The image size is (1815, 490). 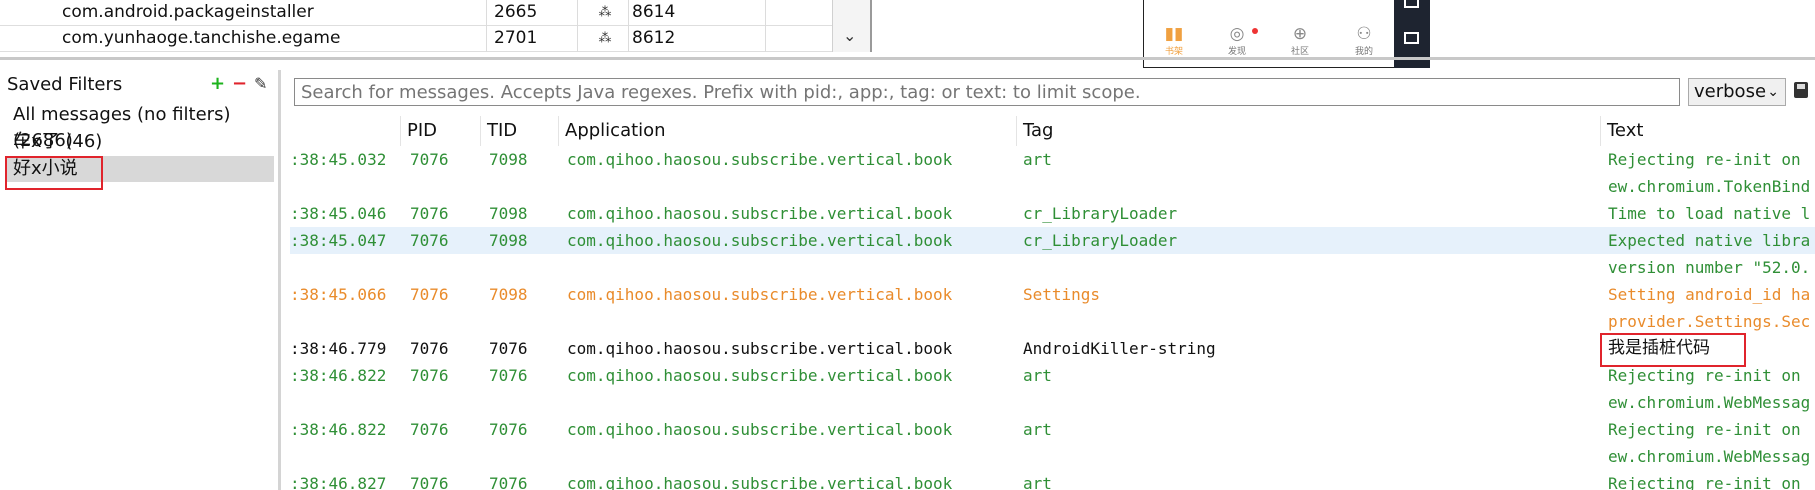 What do you see at coordinates (1364, 34) in the screenshot?
I see `profile-icon: ⚇` at bounding box center [1364, 34].